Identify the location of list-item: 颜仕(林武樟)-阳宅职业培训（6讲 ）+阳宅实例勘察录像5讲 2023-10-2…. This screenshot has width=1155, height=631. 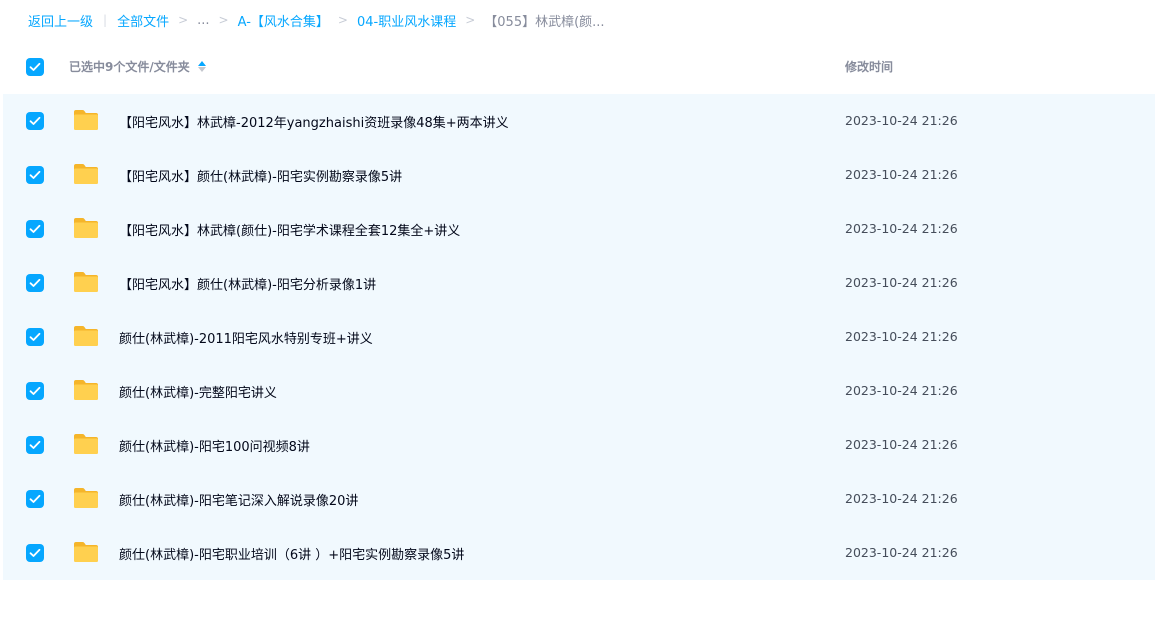
(579, 553).